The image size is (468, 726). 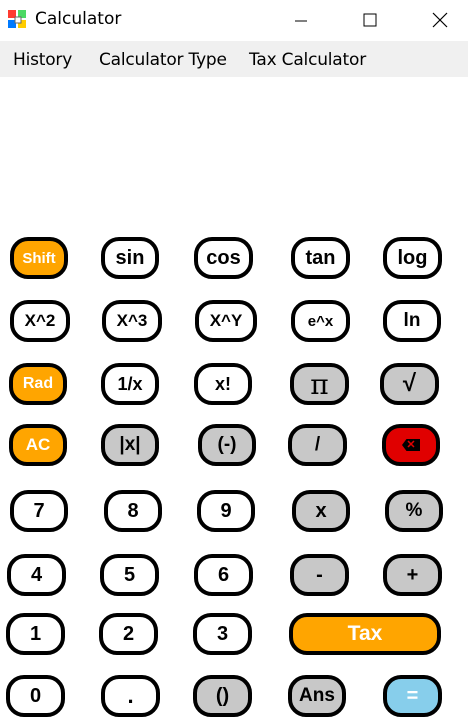 I want to click on backspace-icon: ✕, so click(x=411, y=445).